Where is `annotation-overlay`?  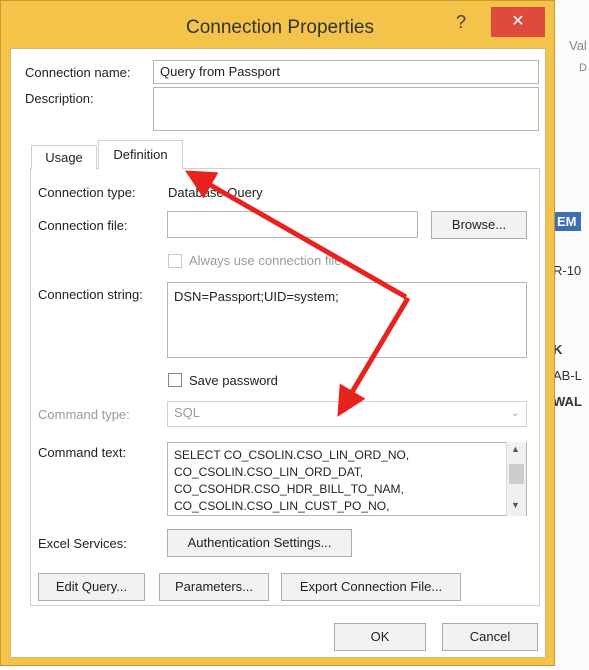 annotation-overlay is located at coordinates (297, 293).